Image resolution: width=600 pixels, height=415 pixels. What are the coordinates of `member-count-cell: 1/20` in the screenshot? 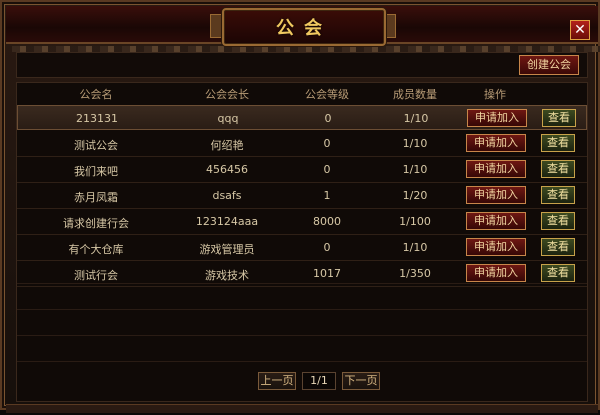 It's located at (415, 195).